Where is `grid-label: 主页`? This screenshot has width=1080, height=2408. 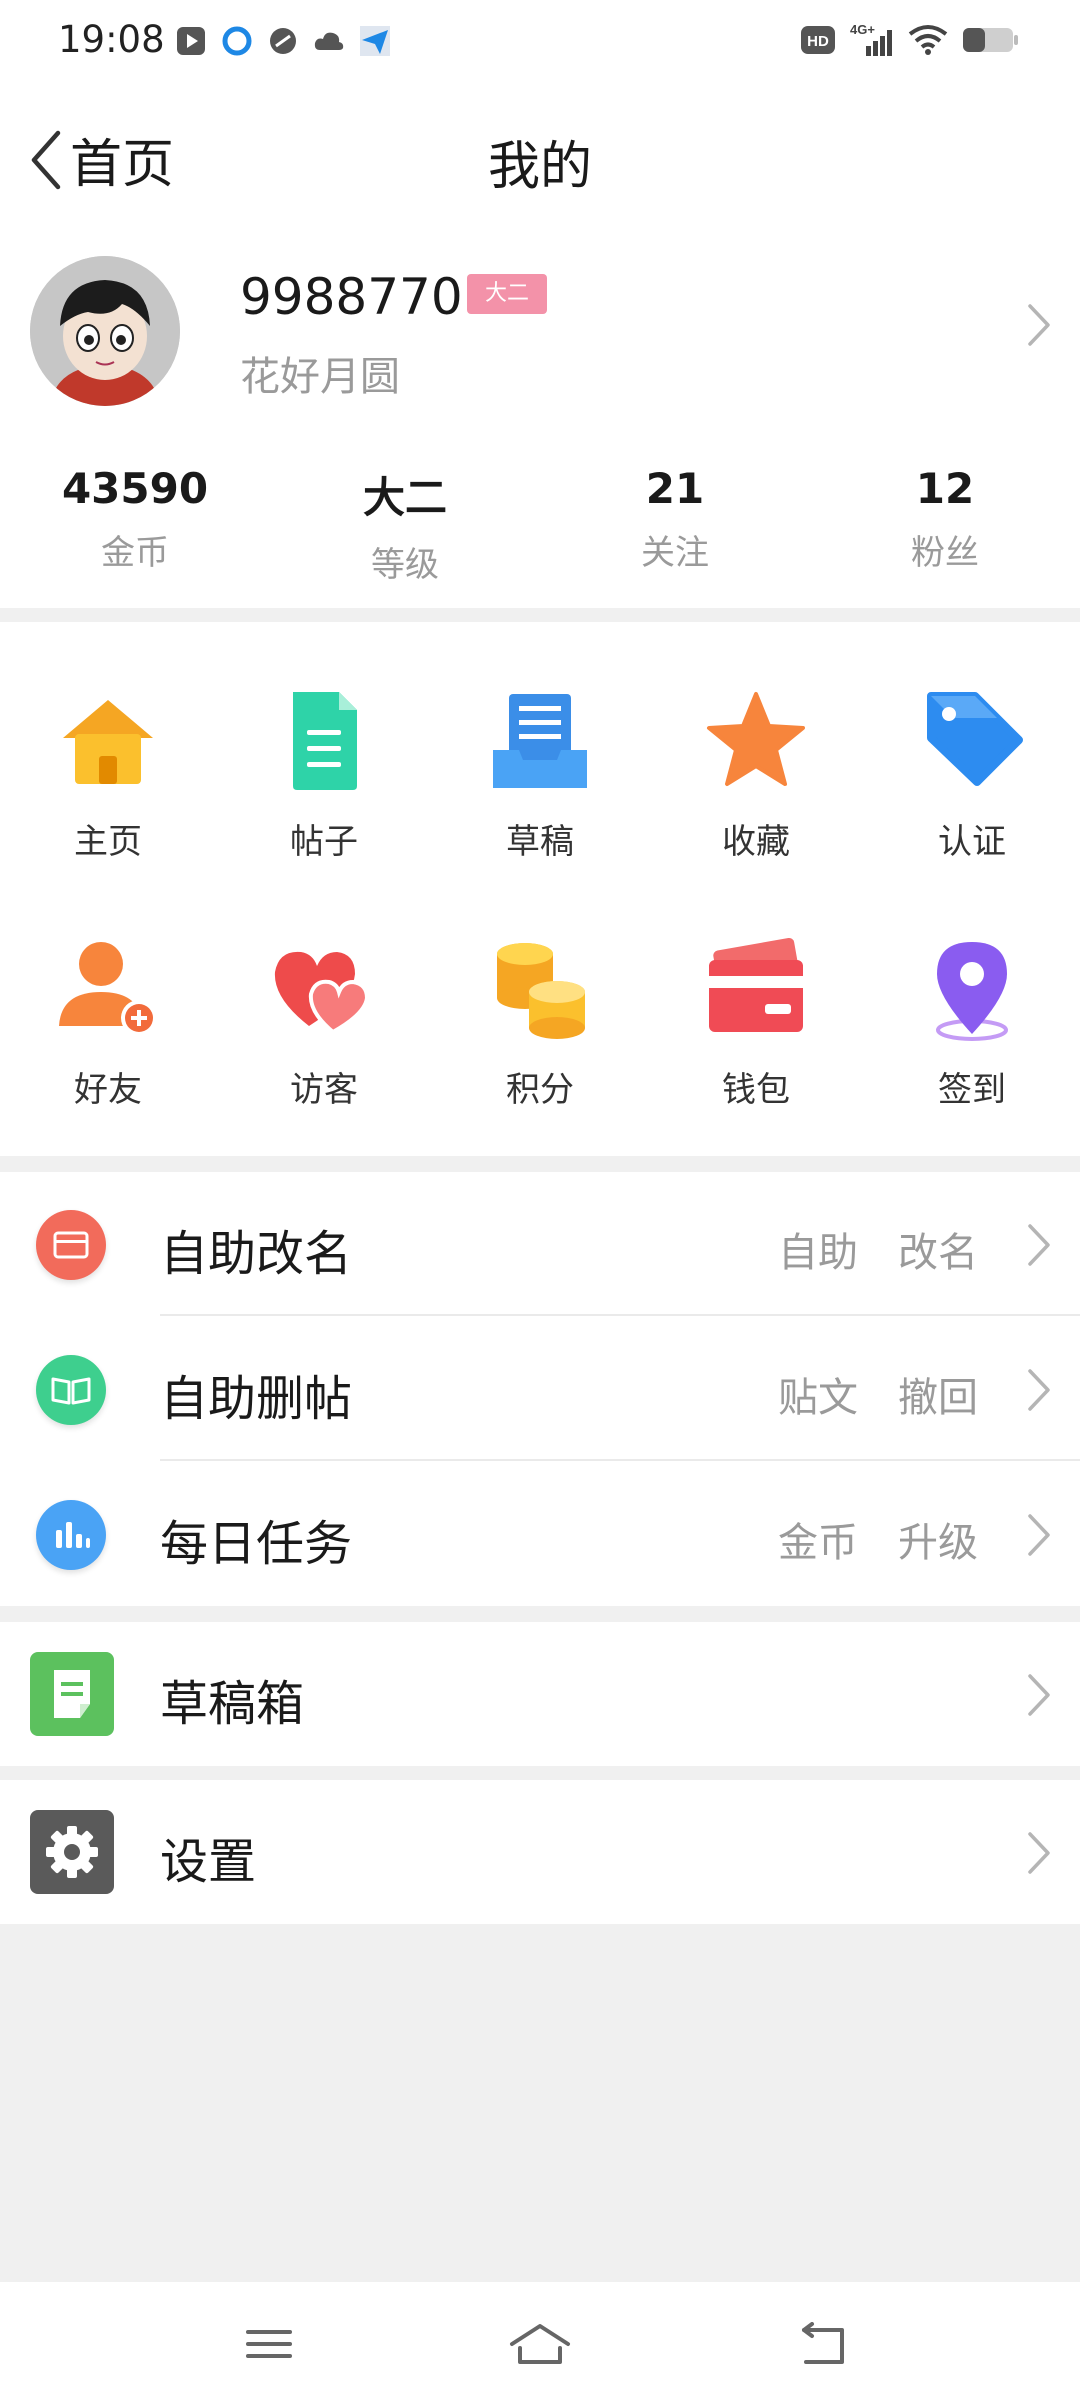
grid-label: 主页 is located at coordinates (108, 842).